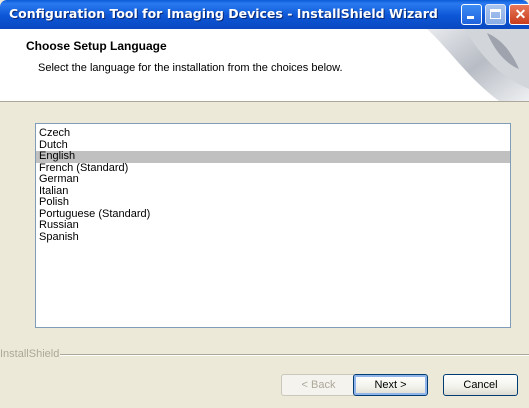 The image size is (529, 408). I want to click on language-item-russian: Russian, so click(273, 225).